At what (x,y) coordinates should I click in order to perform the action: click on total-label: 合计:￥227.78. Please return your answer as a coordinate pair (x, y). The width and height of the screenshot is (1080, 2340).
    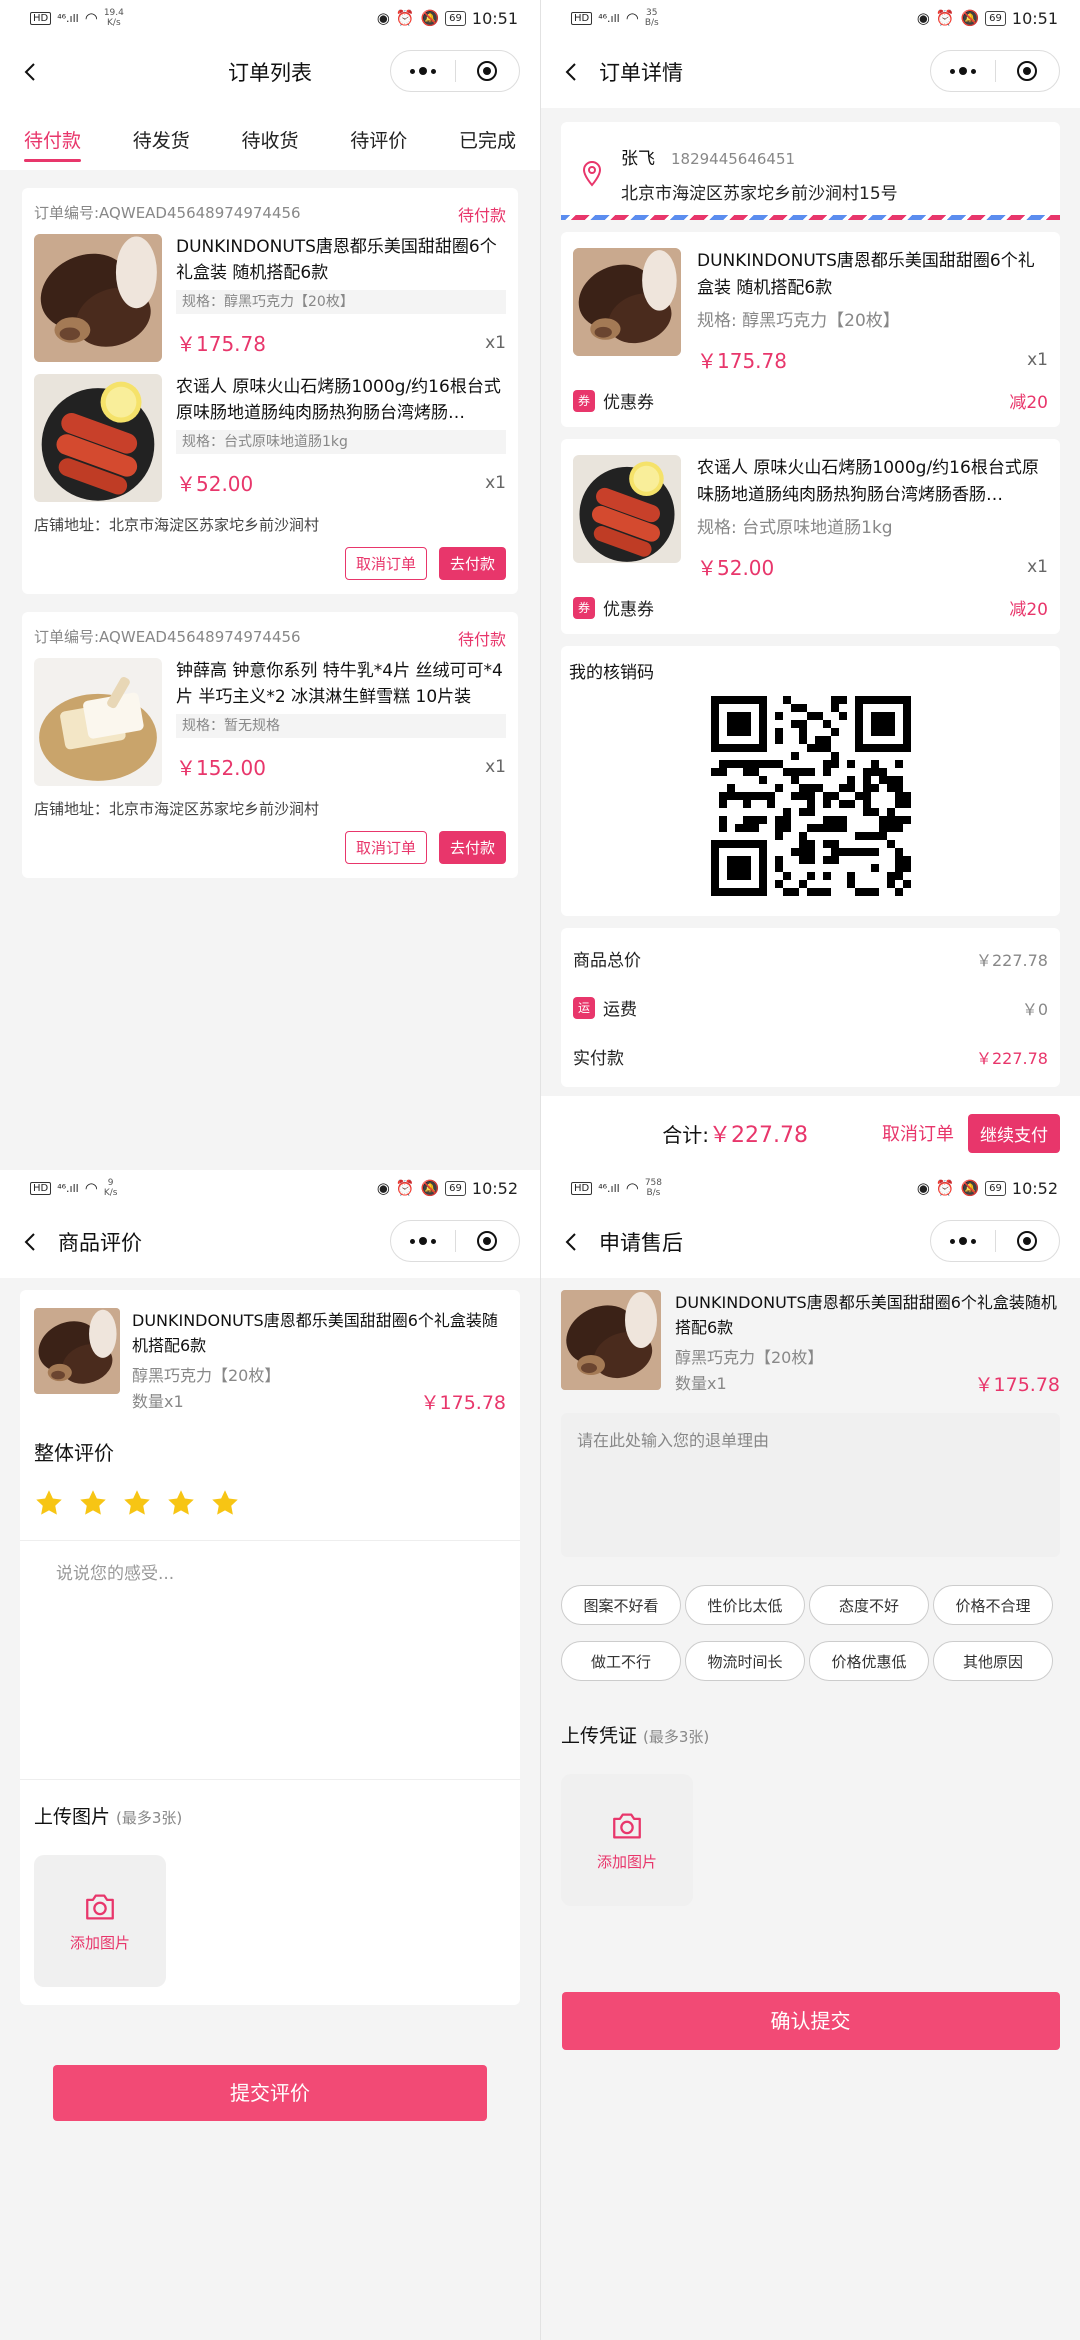
    Looking at the image, I should click on (735, 1135).